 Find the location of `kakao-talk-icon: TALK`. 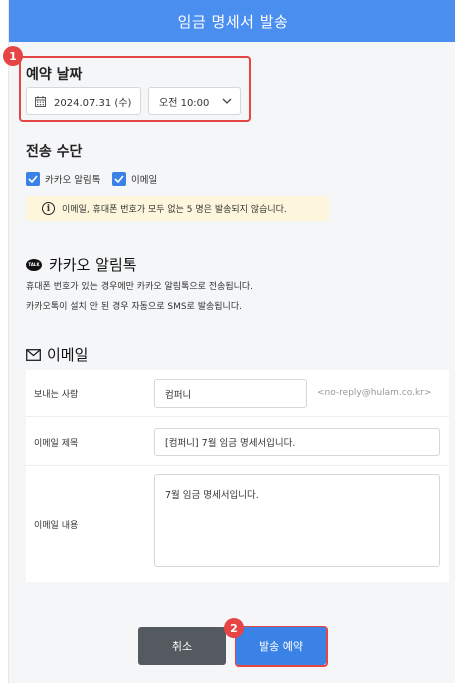

kakao-talk-icon: TALK is located at coordinates (34, 264).